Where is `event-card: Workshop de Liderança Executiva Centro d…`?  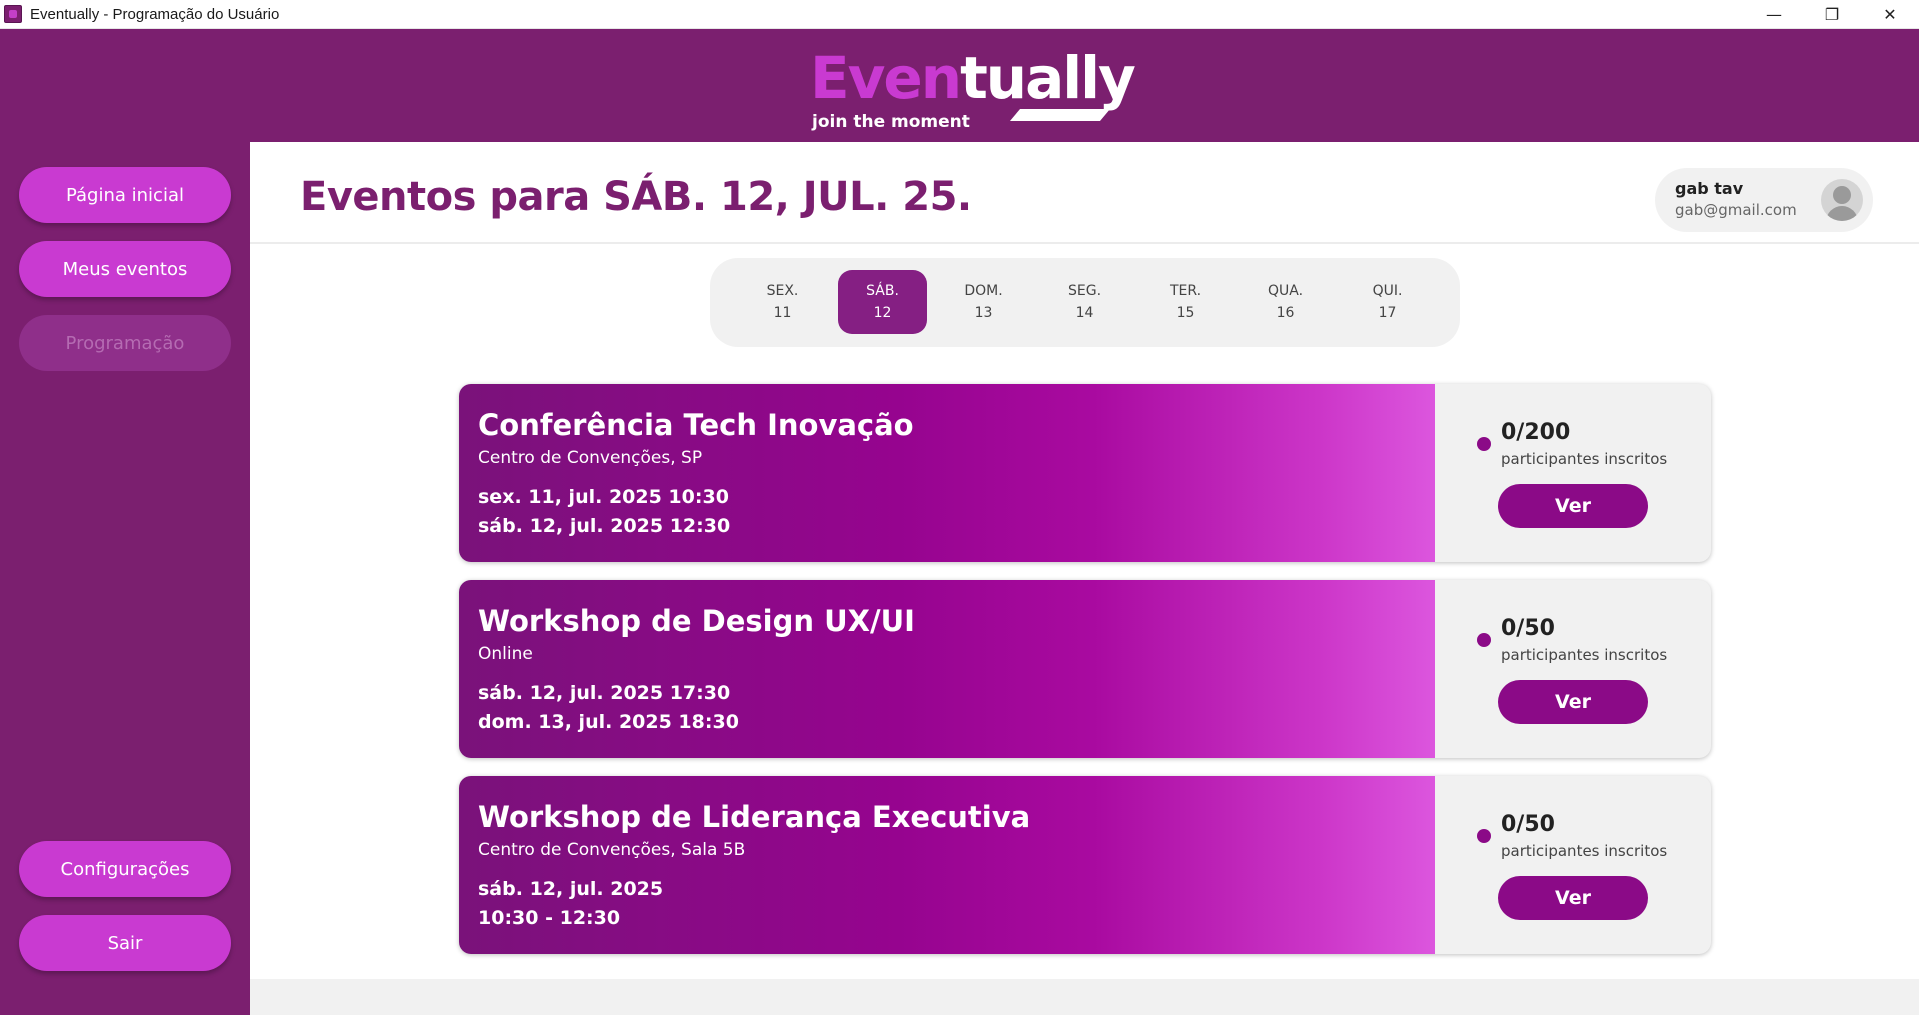
event-card: Workshop de Liderança Executiva Centro d… is located at coordinates (1085, 865).